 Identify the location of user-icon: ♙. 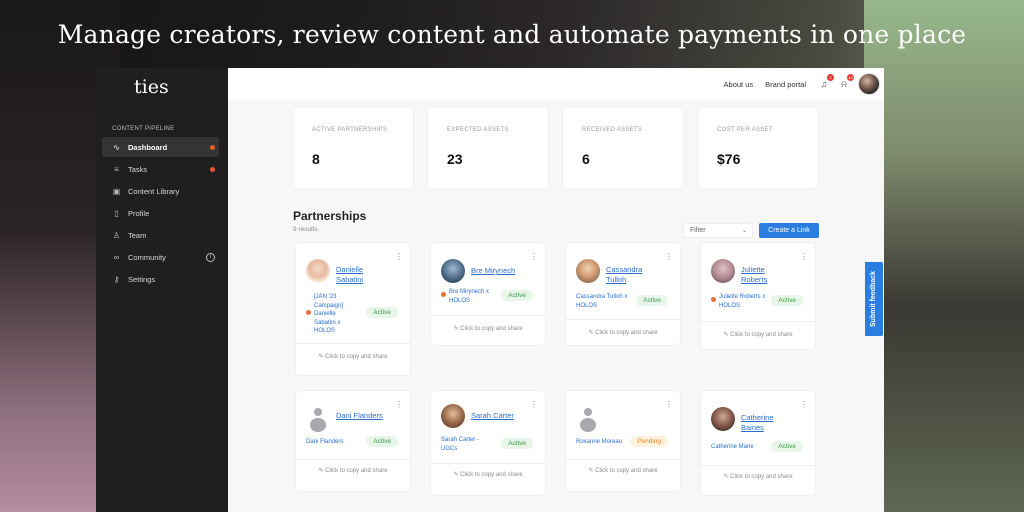
(116, 235).